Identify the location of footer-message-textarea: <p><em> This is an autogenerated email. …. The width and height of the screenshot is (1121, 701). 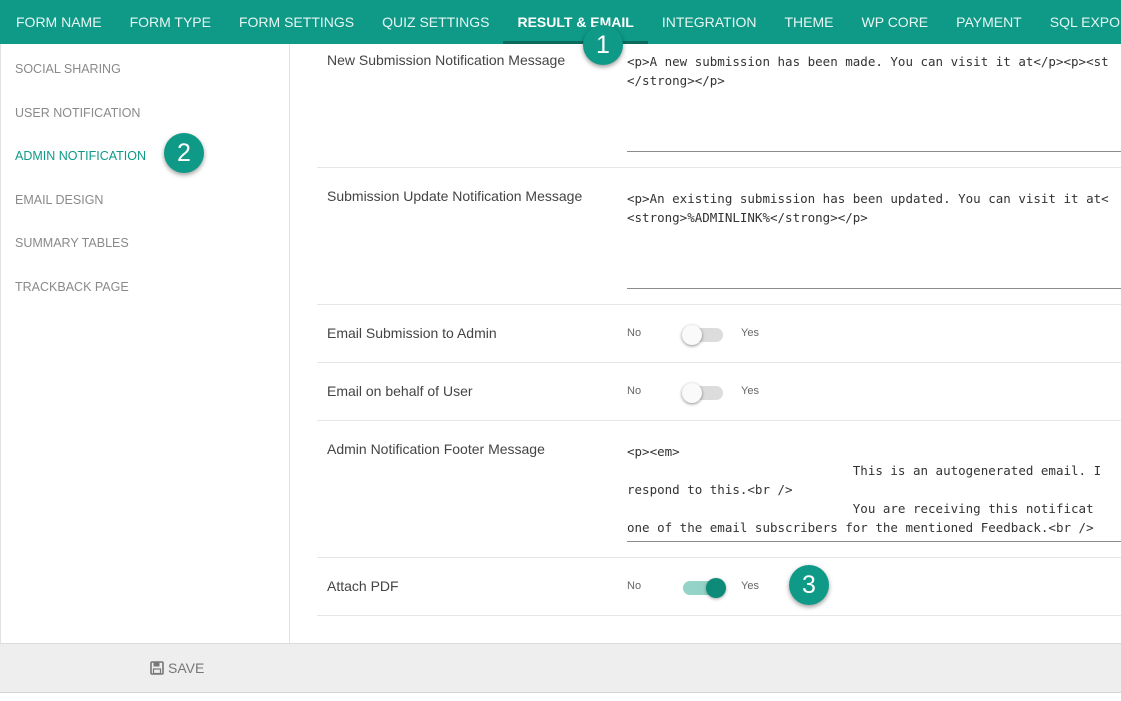
(874, 492).